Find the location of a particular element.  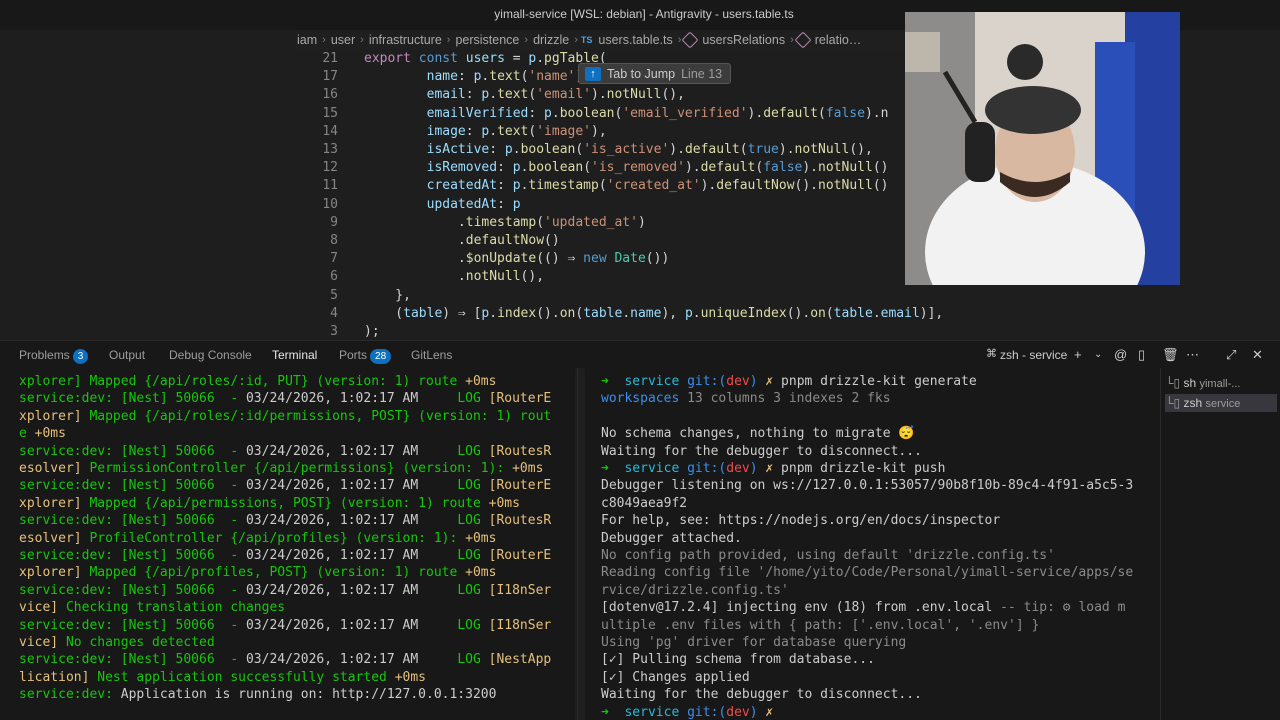

webcam-overlay is located at coordinates (1042, 148).